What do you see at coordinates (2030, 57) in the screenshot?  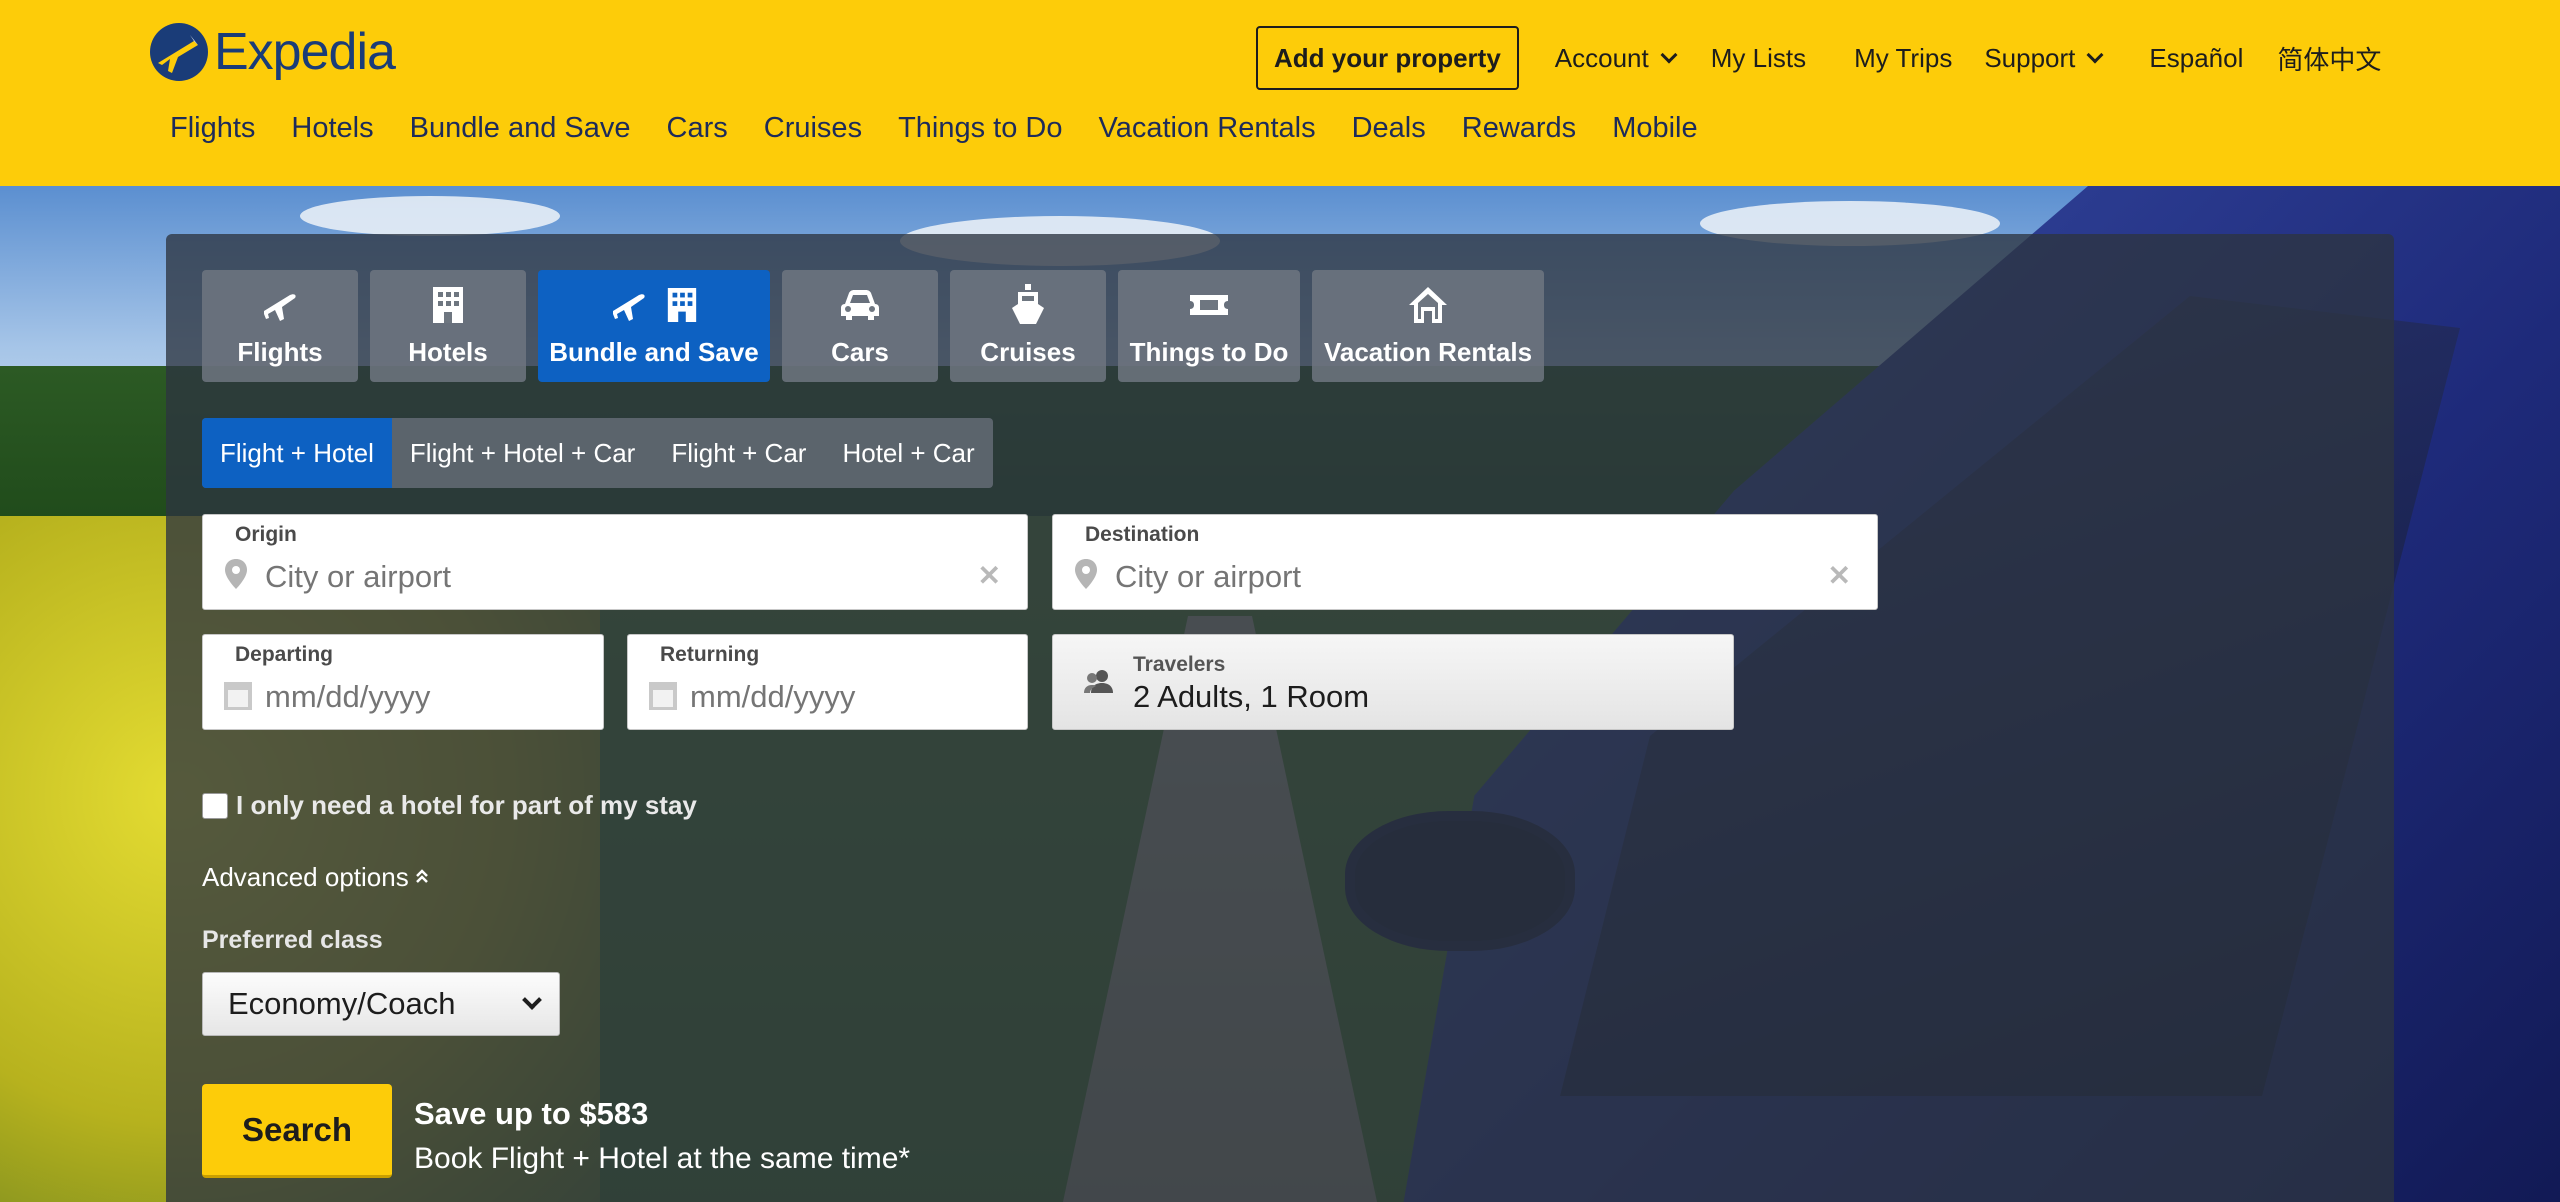 I see `support-label: Support` at bounding box center [2030, 57].